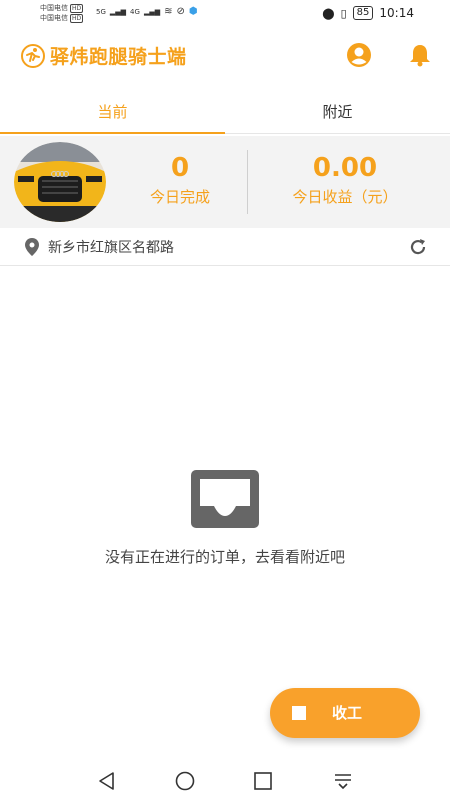  Describe the element at coordinates (343, 13) in the screenshot. I see `vibrate-icon: ▯` at that location.